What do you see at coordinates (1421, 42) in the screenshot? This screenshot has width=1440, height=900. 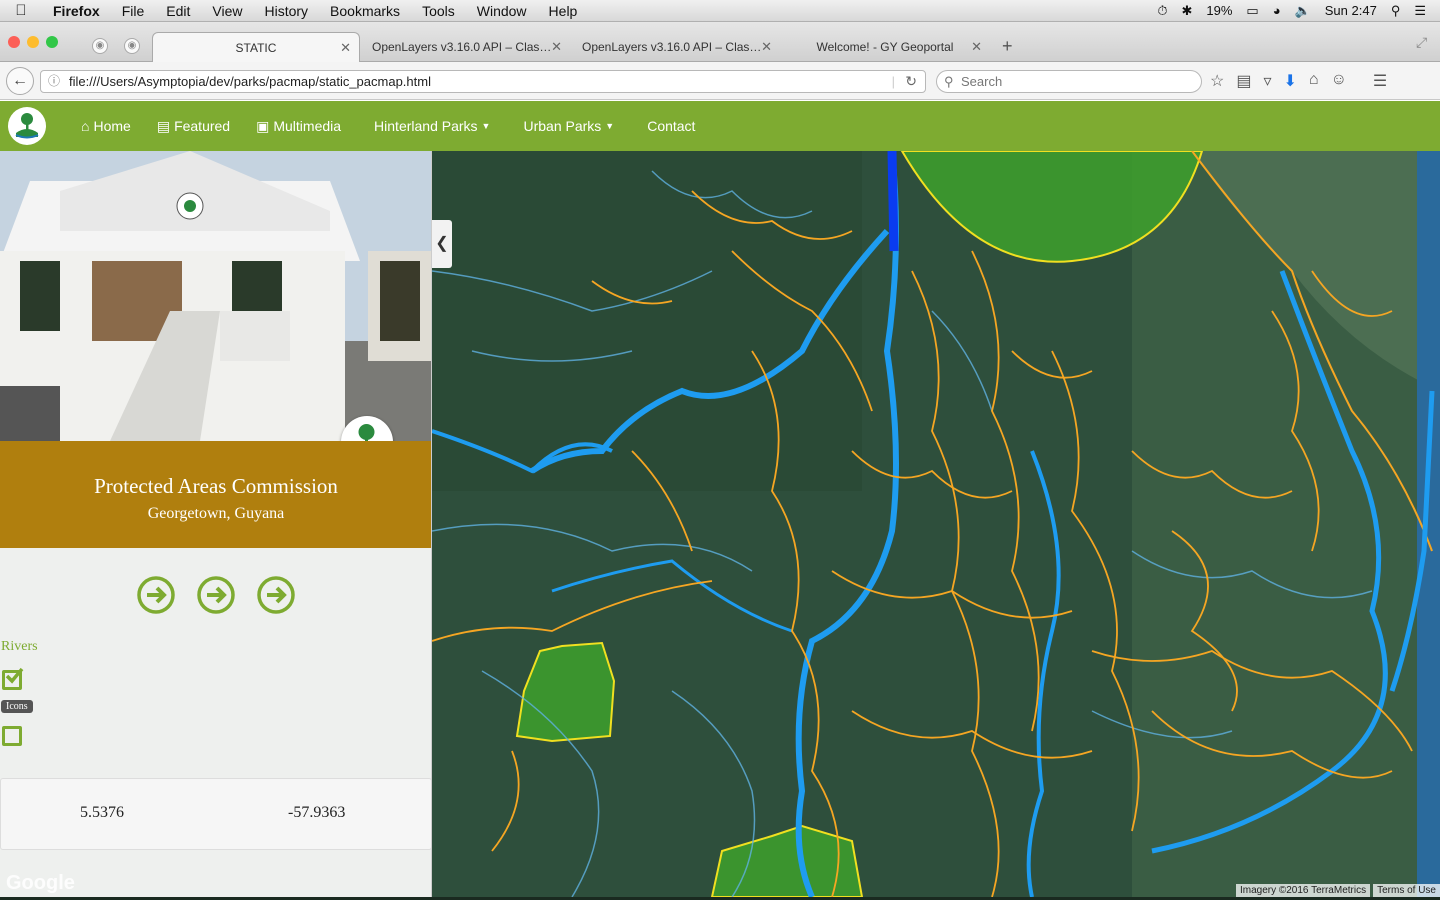 I see `fullscreen-icon: ⤢` at bounding box center [1421, 42].